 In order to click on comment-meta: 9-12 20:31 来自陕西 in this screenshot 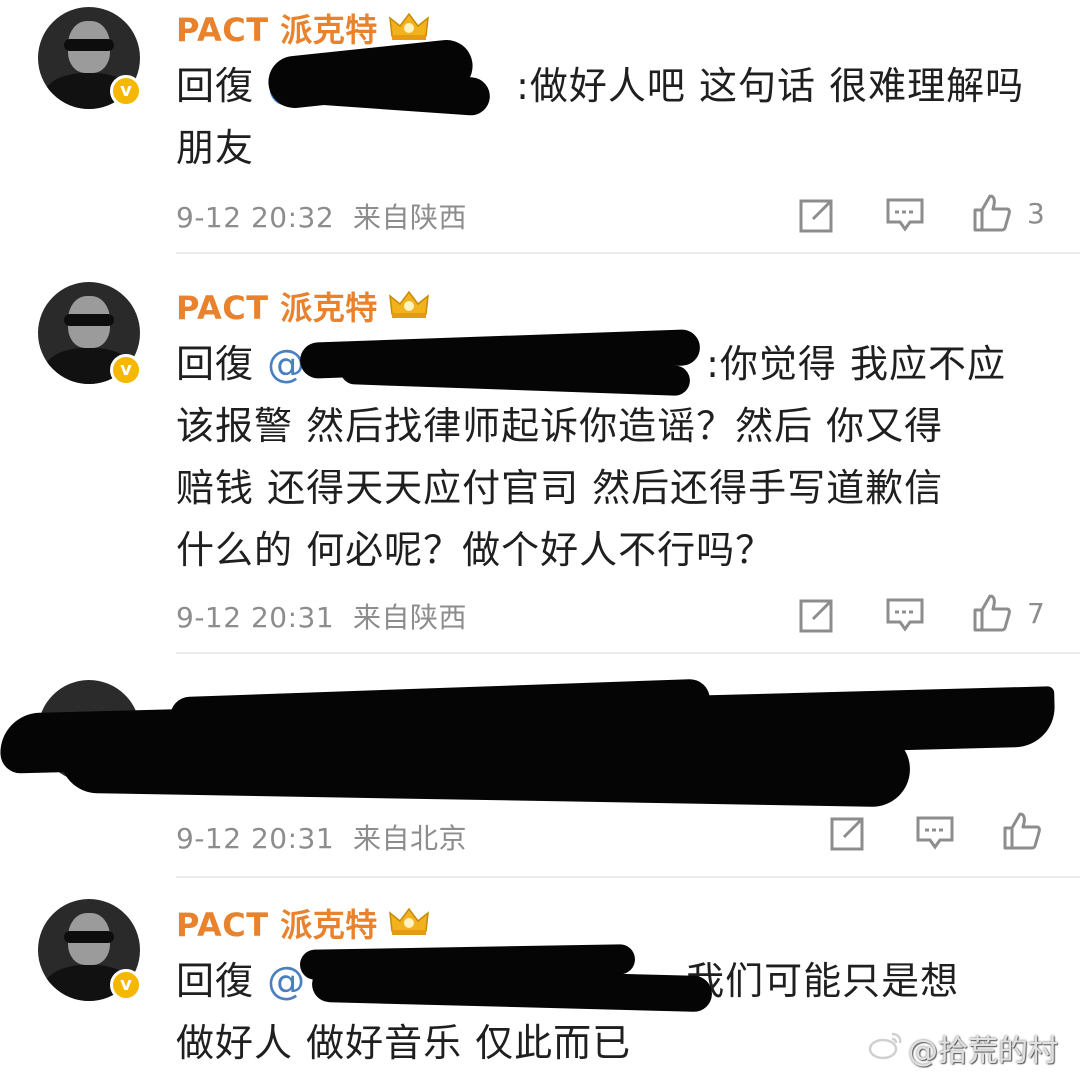, I will do `click(321, 616)`.